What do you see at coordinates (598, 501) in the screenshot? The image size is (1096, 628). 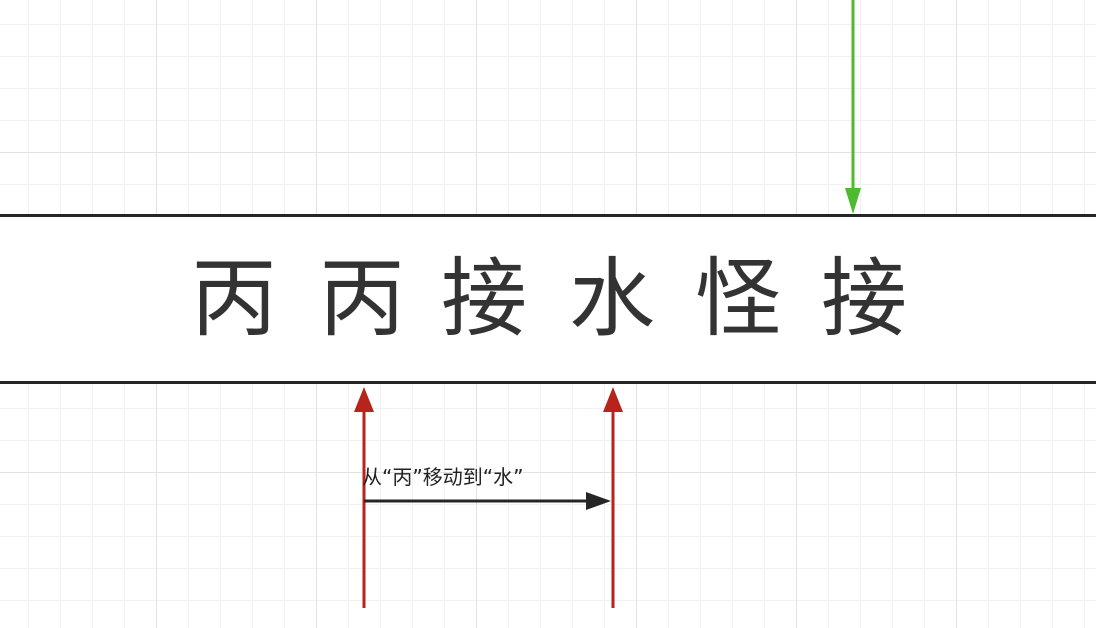 I see `move-arrow-head` at bounding box center [598, 501].